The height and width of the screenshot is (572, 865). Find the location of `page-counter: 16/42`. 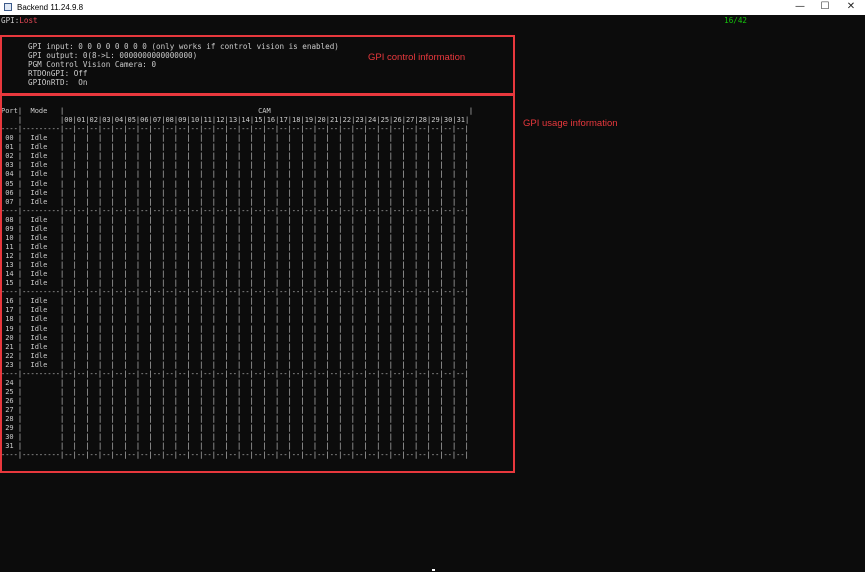

page-counter: 16/42 is located at coordinates (735, 20).